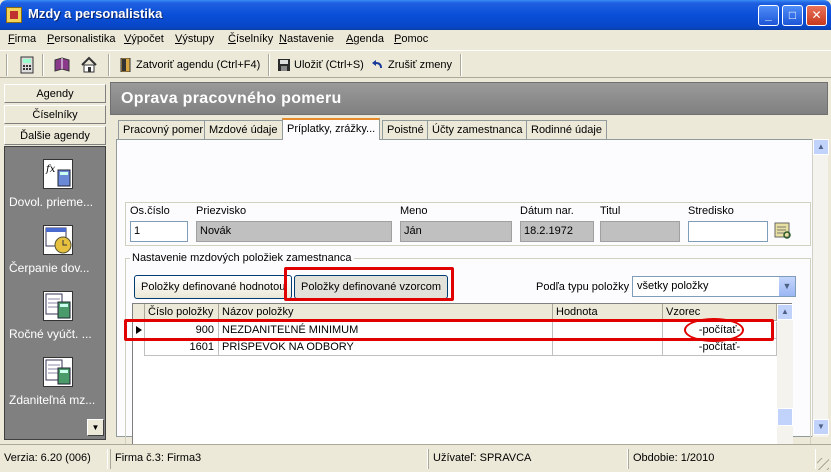 This screenshot has width=831, height=472. I want to click on table-row: 900 NEZDANITEĽNÉ MINIMUM -počítať-, so click(463, 330).